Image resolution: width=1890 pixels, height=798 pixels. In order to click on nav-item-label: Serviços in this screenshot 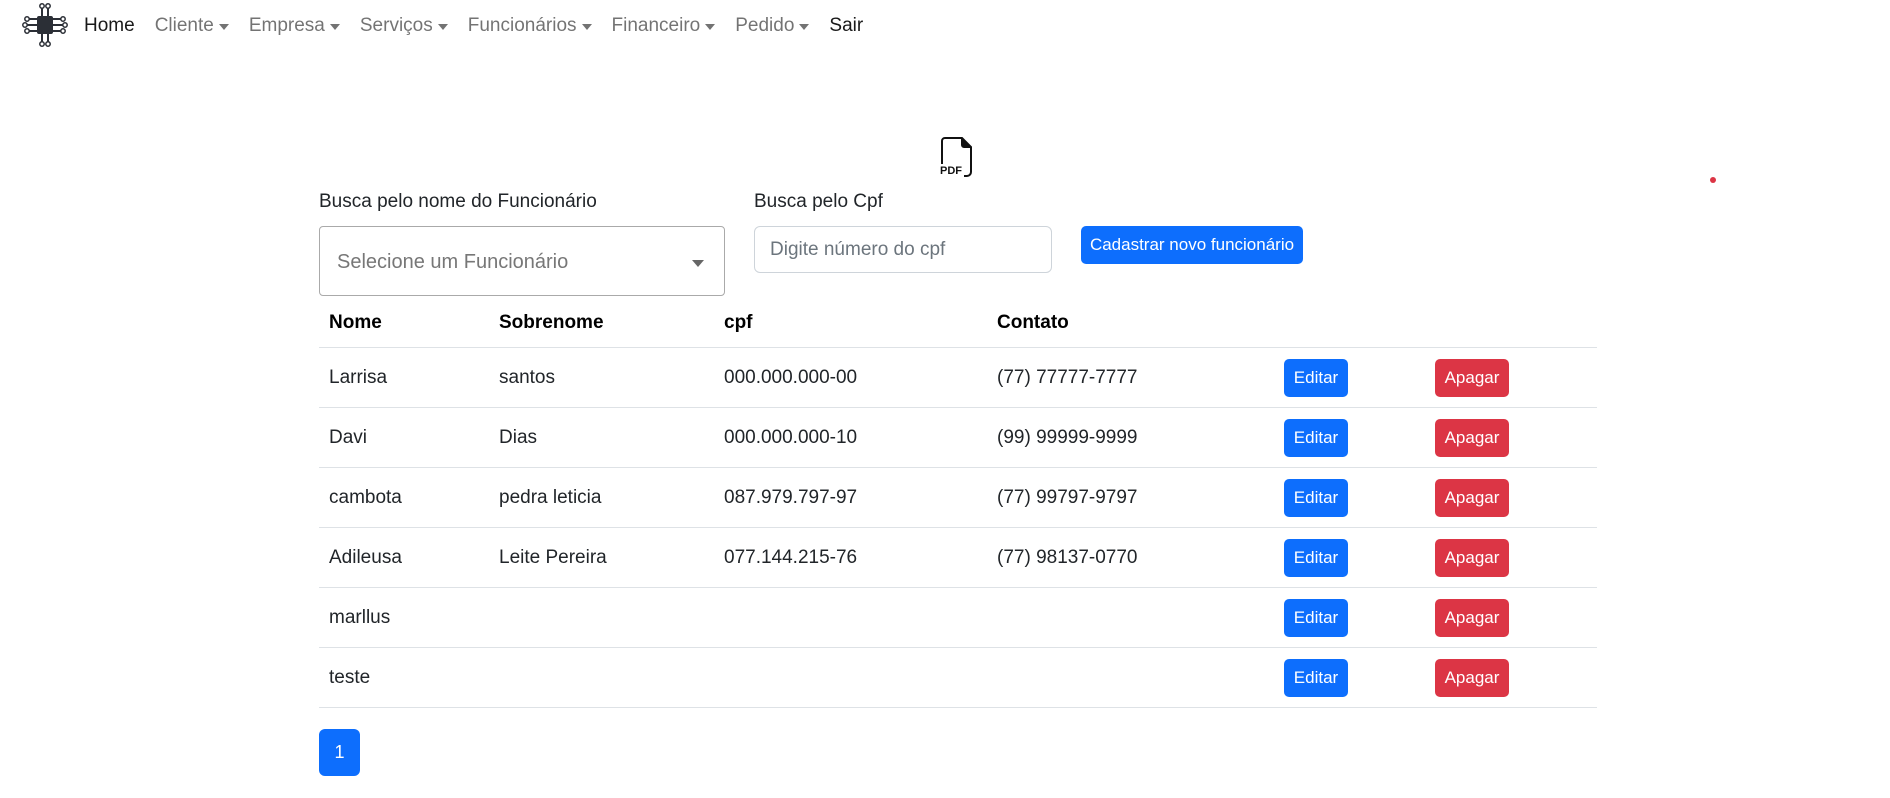, I will do `click(396, 25)`.